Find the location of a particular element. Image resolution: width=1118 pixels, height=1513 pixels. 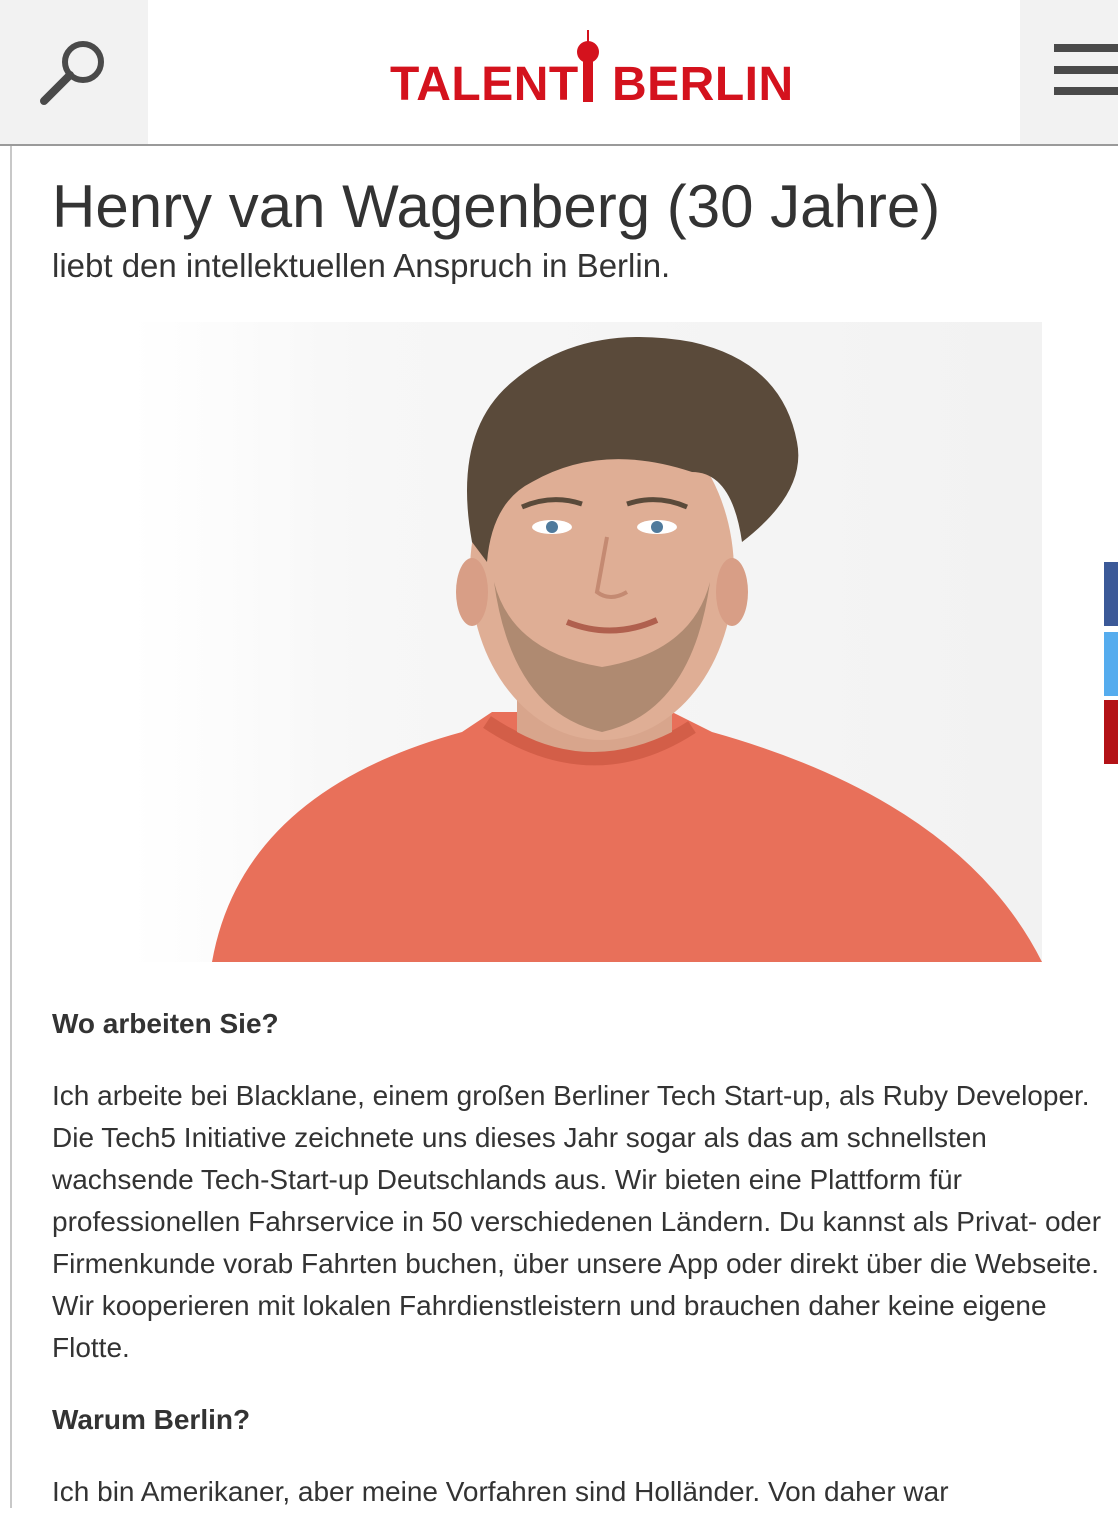

logo-text-berlin: BERLIN is located at coordinates (703, 84).